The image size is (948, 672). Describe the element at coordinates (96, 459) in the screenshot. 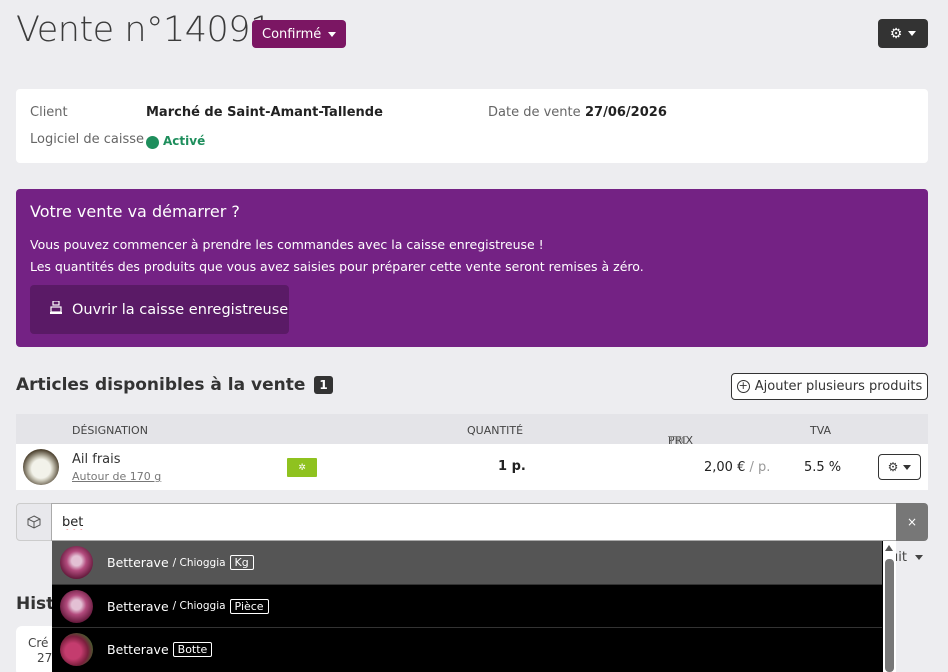

I see `product-name: Ail frais` at that location.